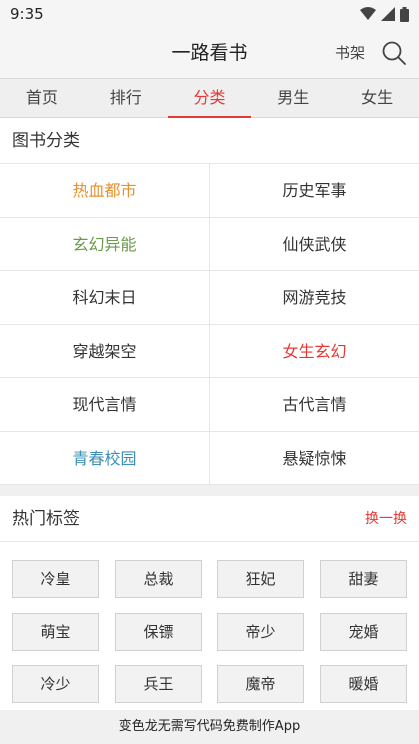 This screenshot has height=744, width=419. Describe the element at coordinates (105, 405) in the screenshot. I see `category-item: 现代言情` at that location.